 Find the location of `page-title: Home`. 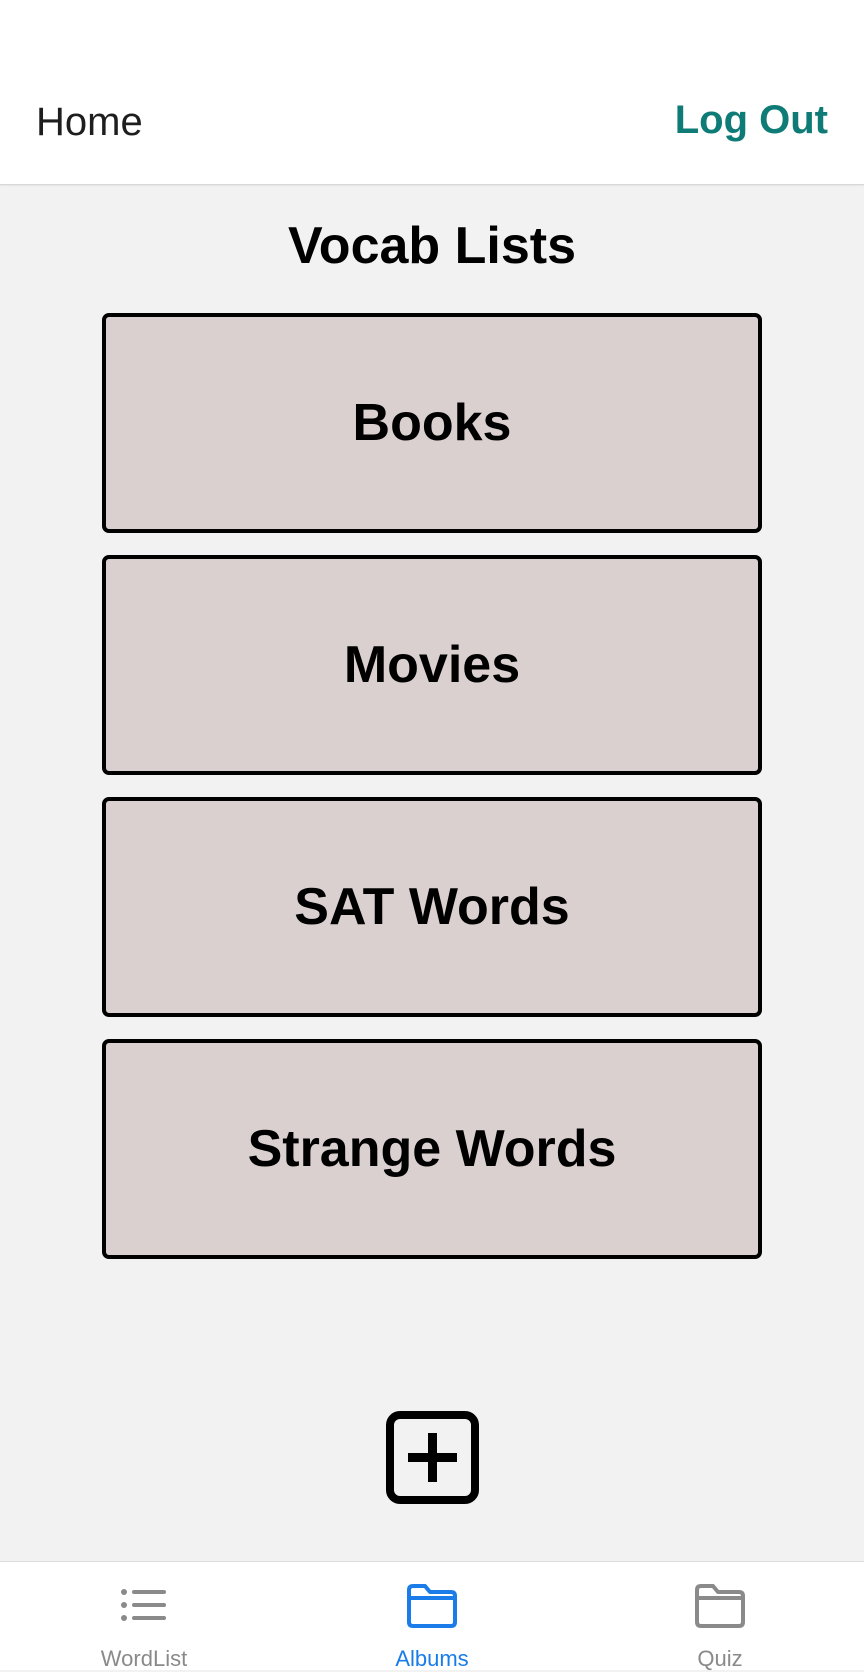

page-title: Home is located at coordinates (89, 122).